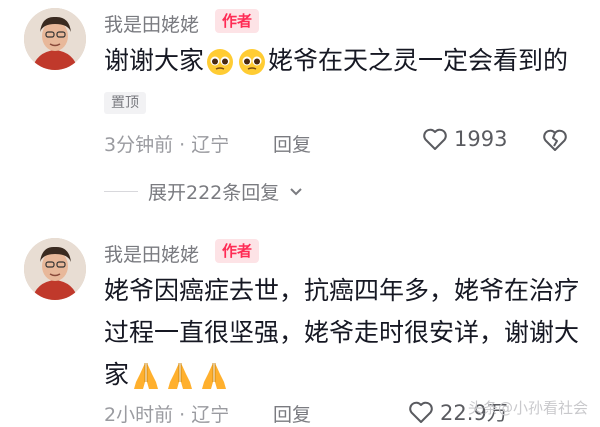 The width and height of the screenshot is (600, 427). Describe the element at coordinates (154, 60) in the screenshot. I see `comment-text-part: 谢谢大家` at that location.